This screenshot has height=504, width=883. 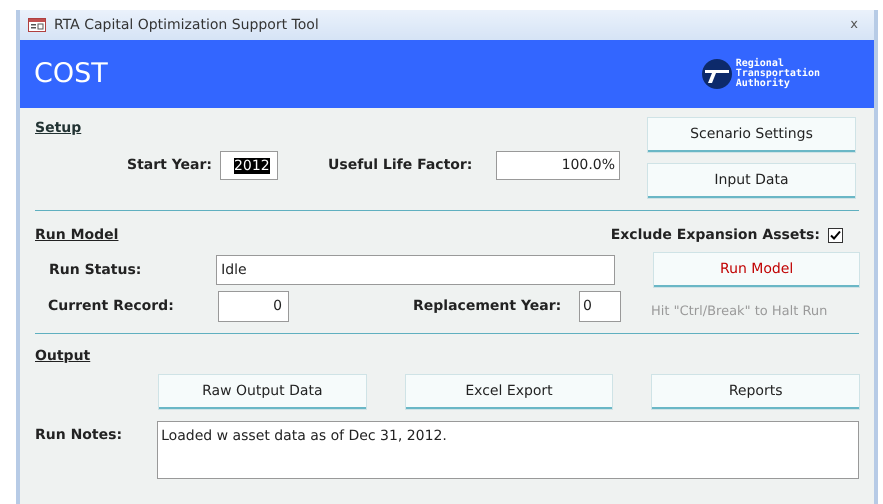 I want to click on logo-text: Transportation, so click(x=778, y=74).